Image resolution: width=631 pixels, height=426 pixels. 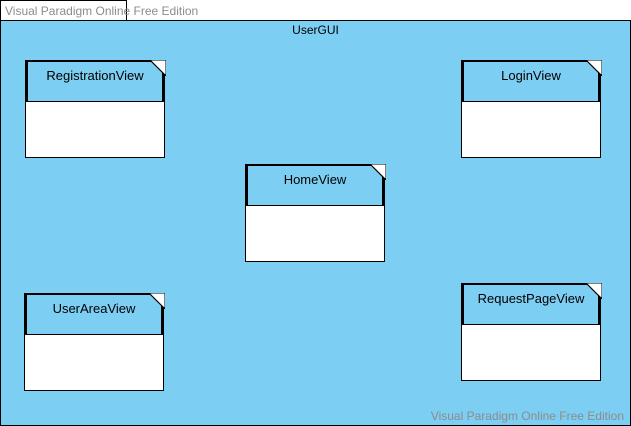 I want to click on component-requestpageview: RequestPageView, so click(x=531, y=332).